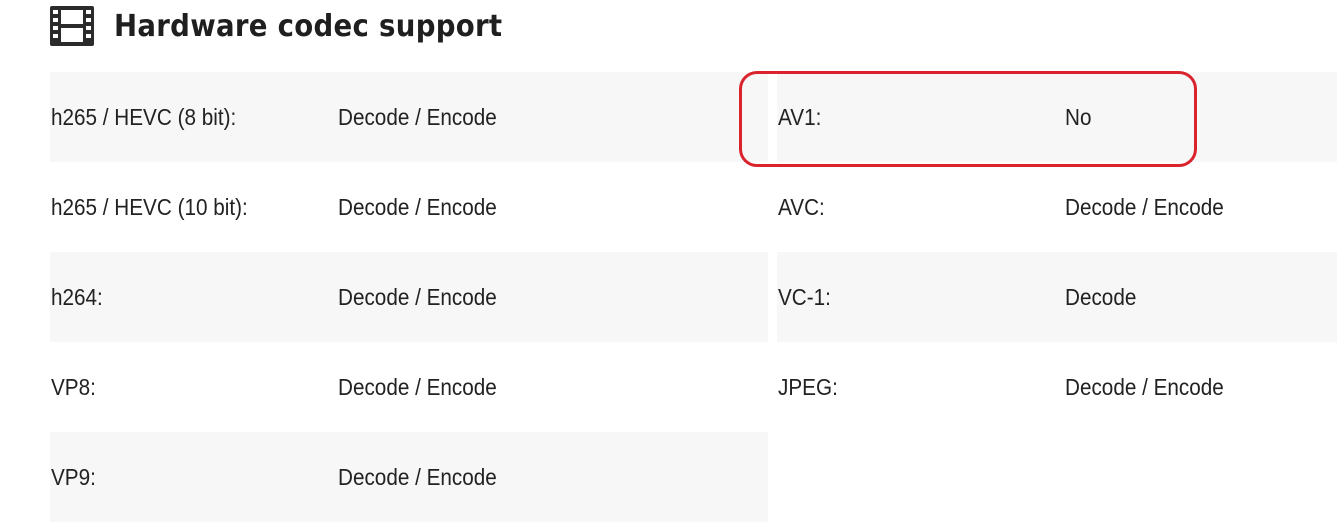 Image resolution: width=1337 pixels, height=526 pixels. I want to click on section-title: Hardware codec support, so click(308, 26).